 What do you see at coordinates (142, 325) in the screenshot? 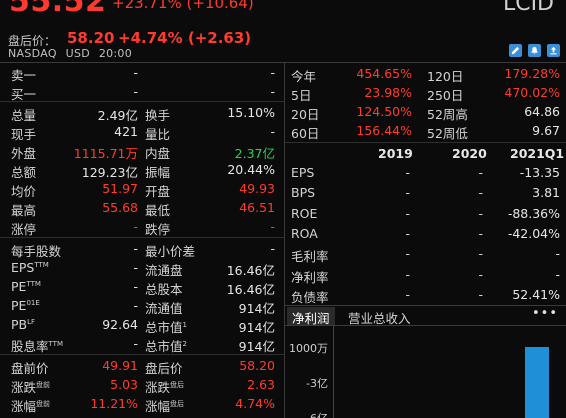
I see `quote-row: PBLF 92.64 总市值1 914亿` at bounding box center [142, 325].